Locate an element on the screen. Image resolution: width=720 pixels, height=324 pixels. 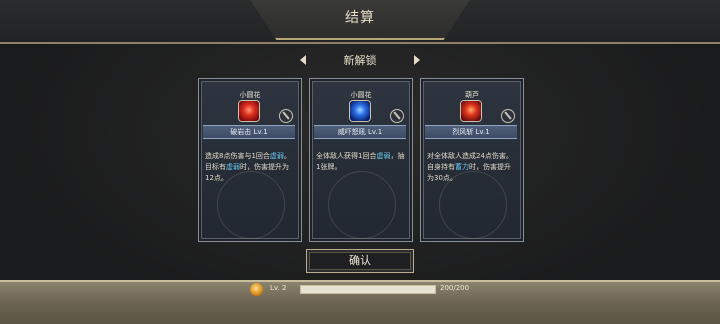
card-description: 全体敌人获得1回合虚弱，抽1张牌。 is located at coordinates (361, 162).